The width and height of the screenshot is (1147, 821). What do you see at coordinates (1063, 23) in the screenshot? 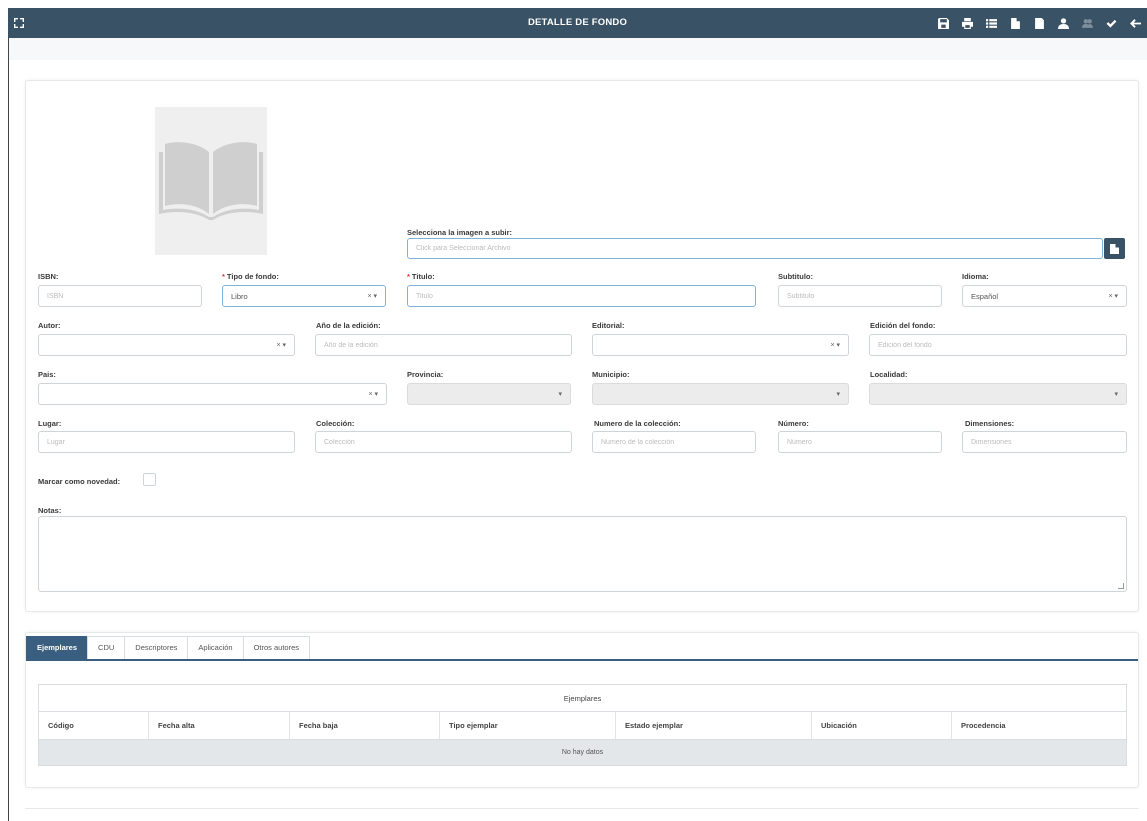
I see `user-icon` at bounding box center [1063, 23].